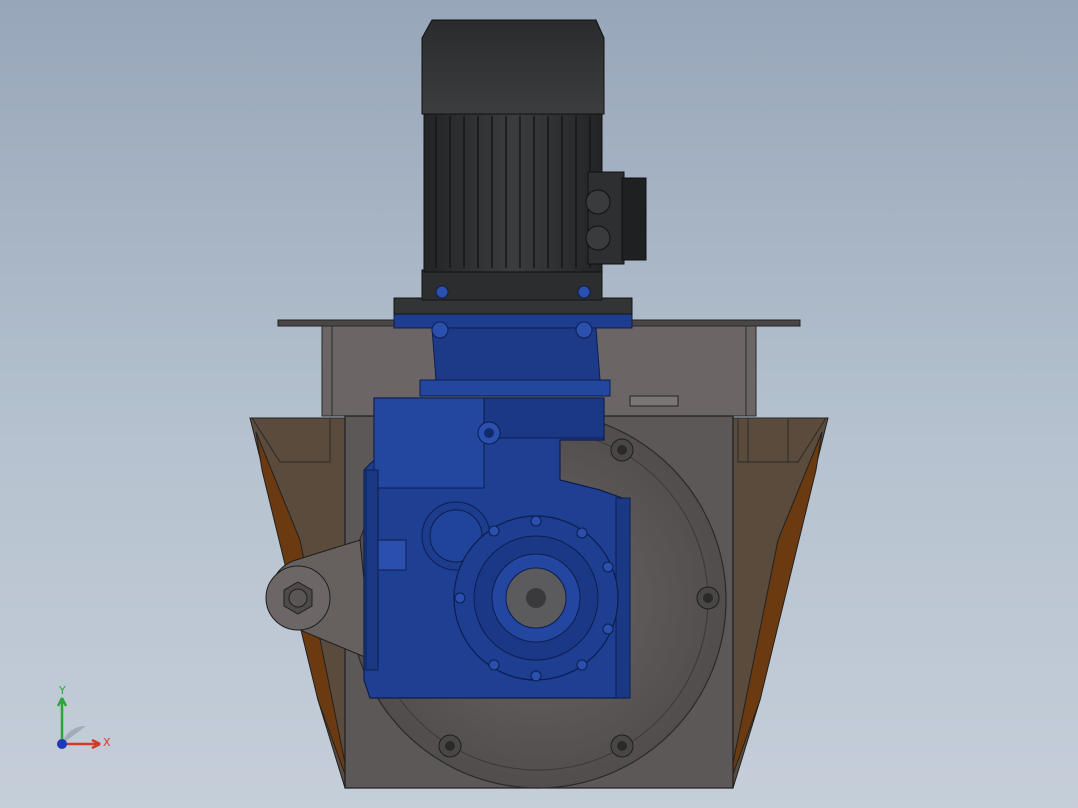 The image size is (1078, 808). I want to click on x-axis-arrow, so click(81, 744).